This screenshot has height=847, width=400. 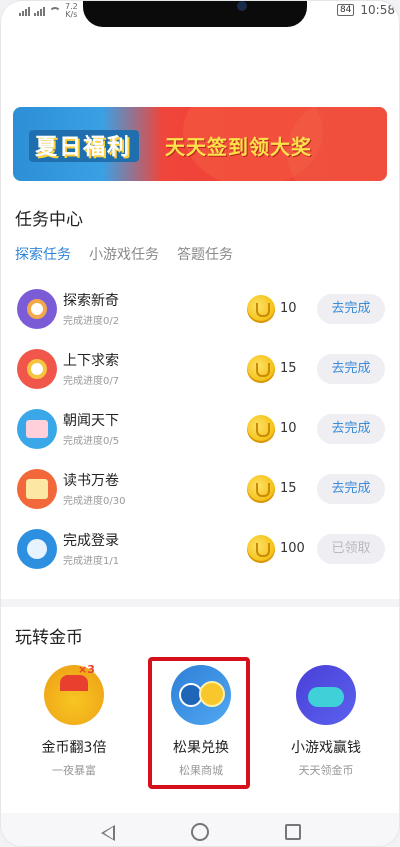 What do you see at coordinates (238, 147) in the screenshot?
I see `banner-subtitle: 天天签到领大奖` at bounding box center [238, 147].